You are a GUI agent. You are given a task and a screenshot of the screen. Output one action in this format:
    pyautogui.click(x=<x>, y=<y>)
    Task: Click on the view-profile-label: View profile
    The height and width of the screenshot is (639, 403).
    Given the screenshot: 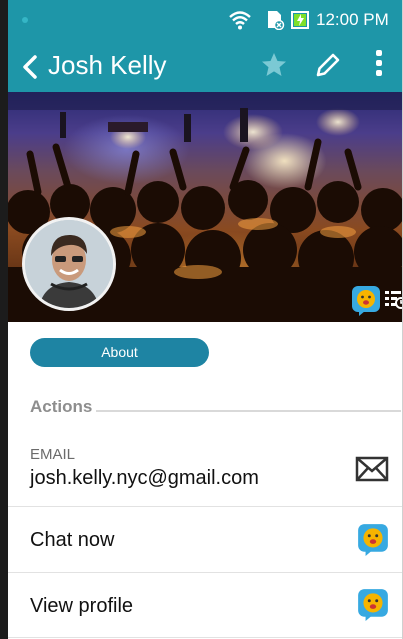 What is the action you would take?
    pyautogui.click(x=82, y=606)
    